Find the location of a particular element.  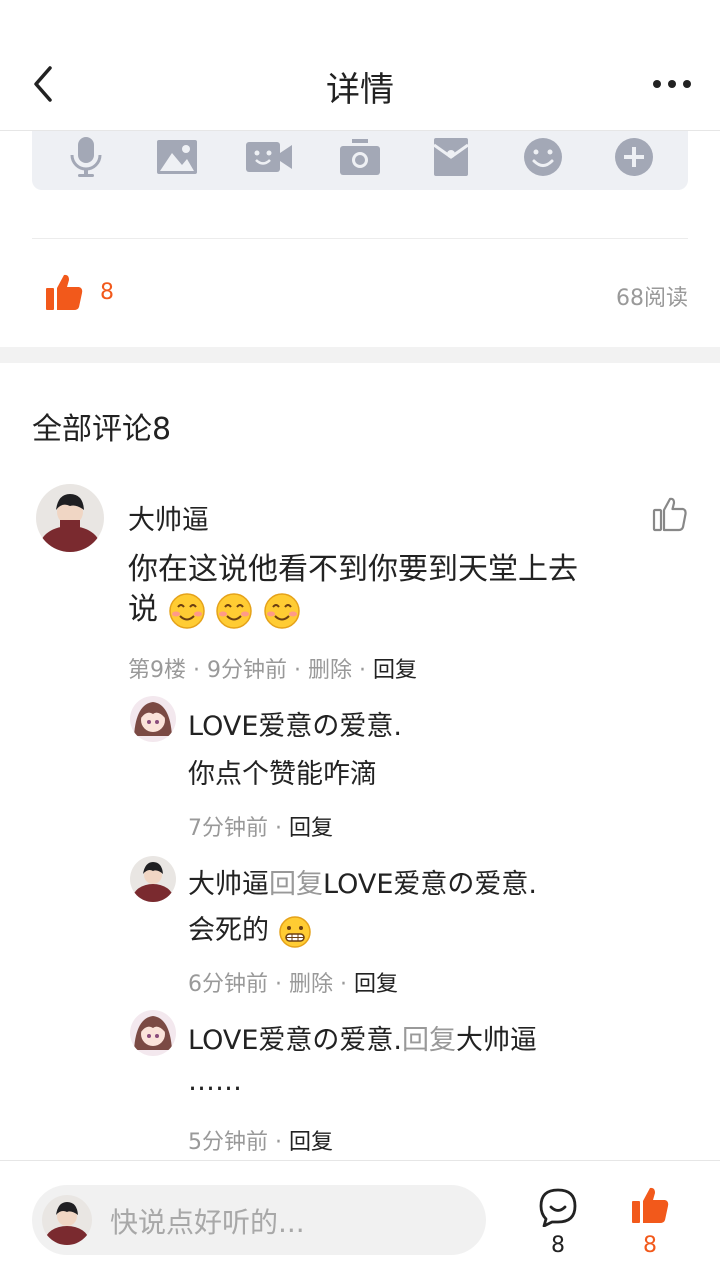

page-title: 详情 is located at coordinates (360, 90).